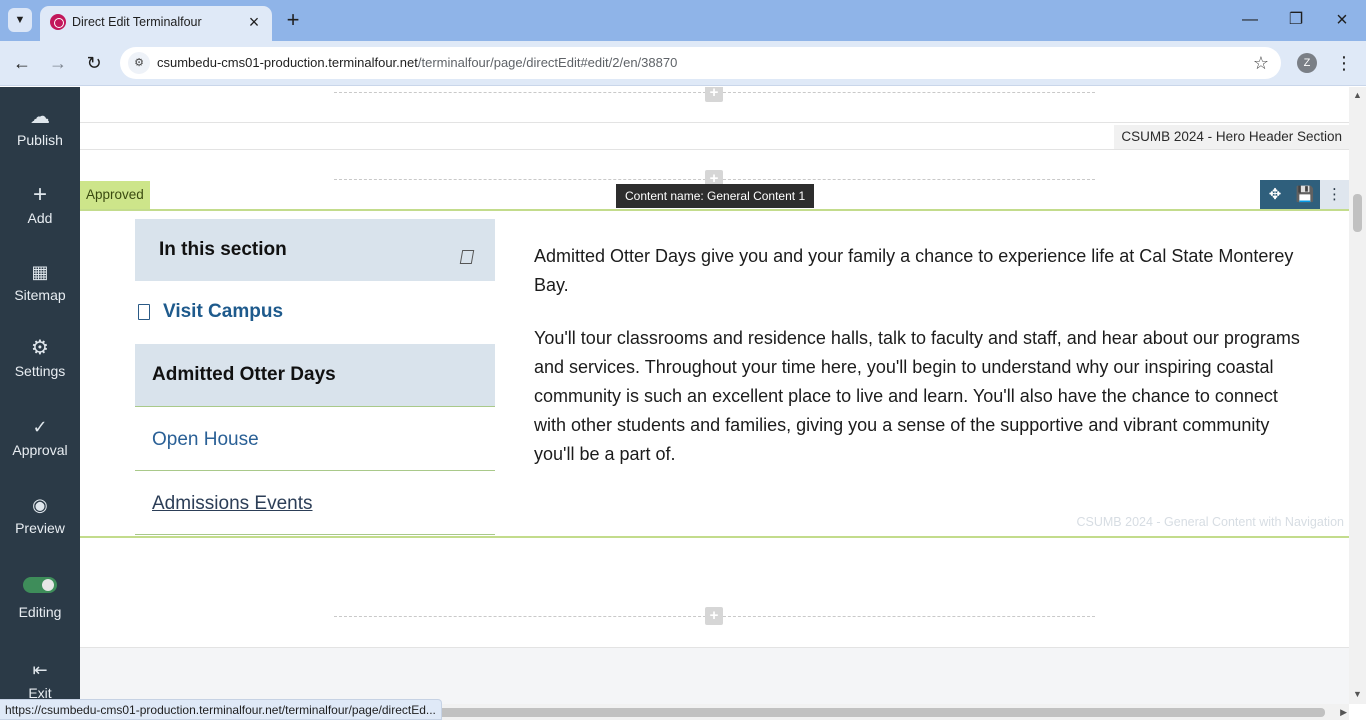 This screenshot has width=1366, height=720. Describe the element at coordinates (40, 117) in the screenshot. I see `cloud-upload-icon: ☁` at that location.